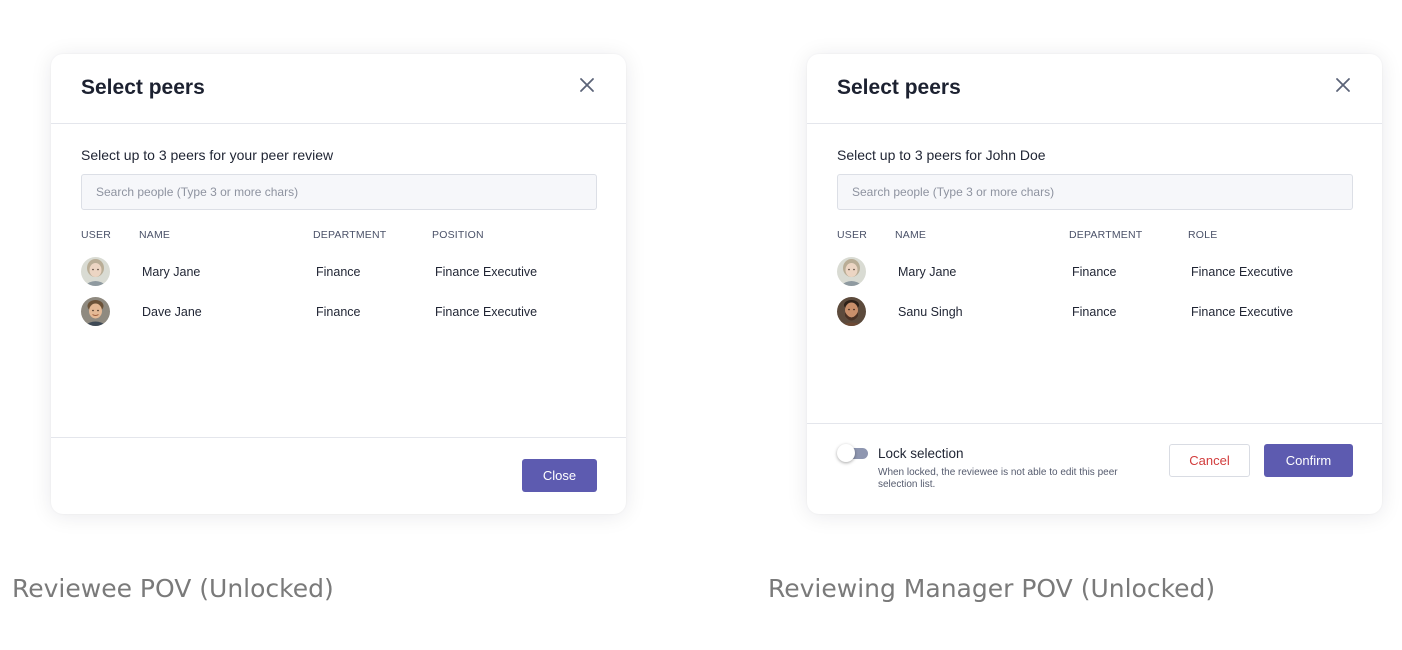 This screenshot has width=1402, height=650. I want to click on lock-selection-toggle, so click(852, 453).